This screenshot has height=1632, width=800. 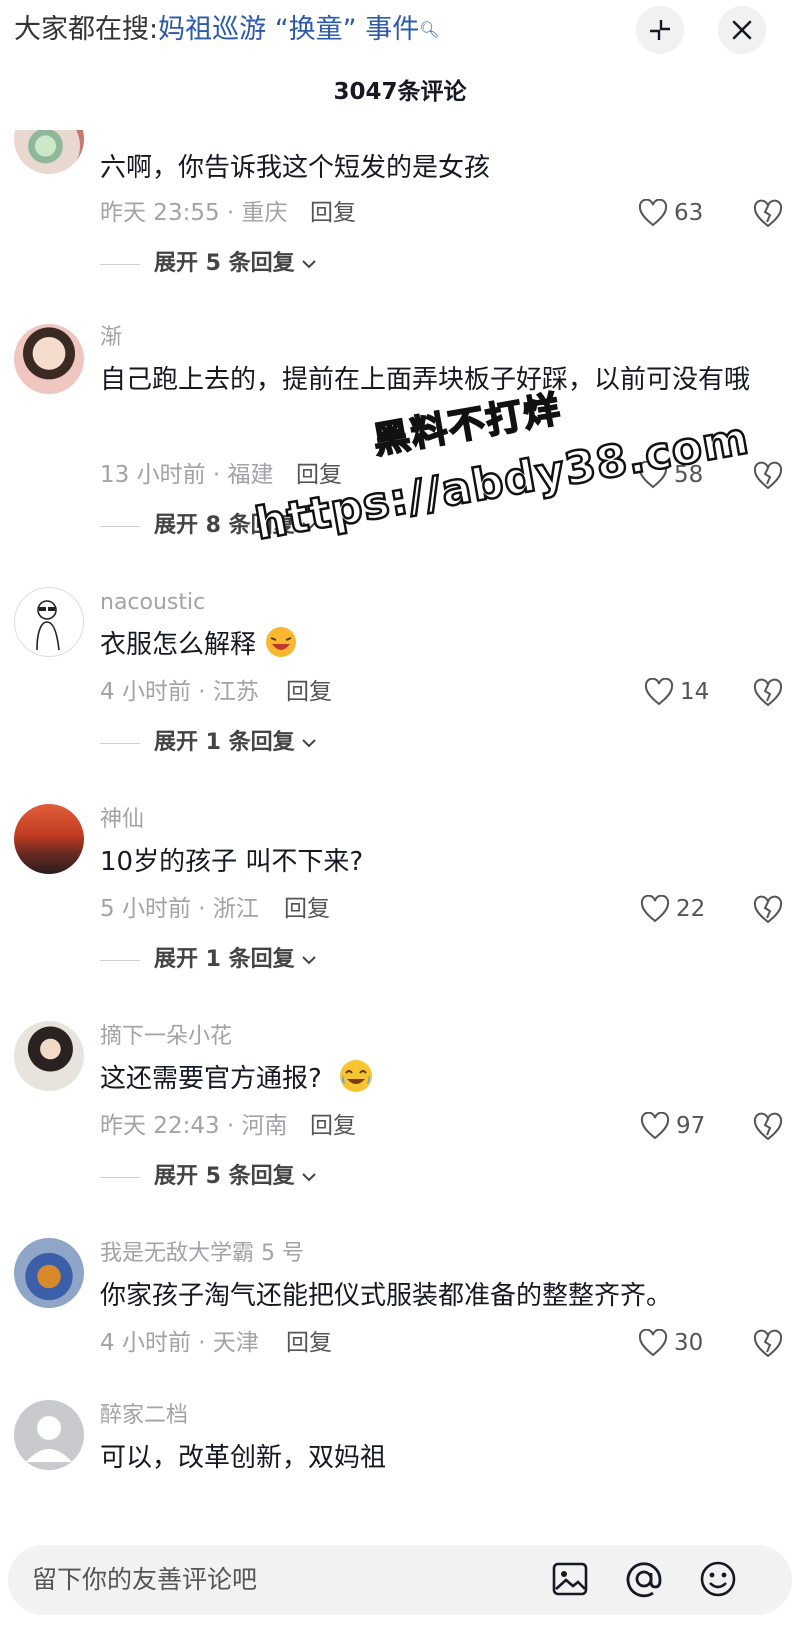 I want to click on comment-text: 10岁的孩子 叫不下来?, so click(x=232, y=862).